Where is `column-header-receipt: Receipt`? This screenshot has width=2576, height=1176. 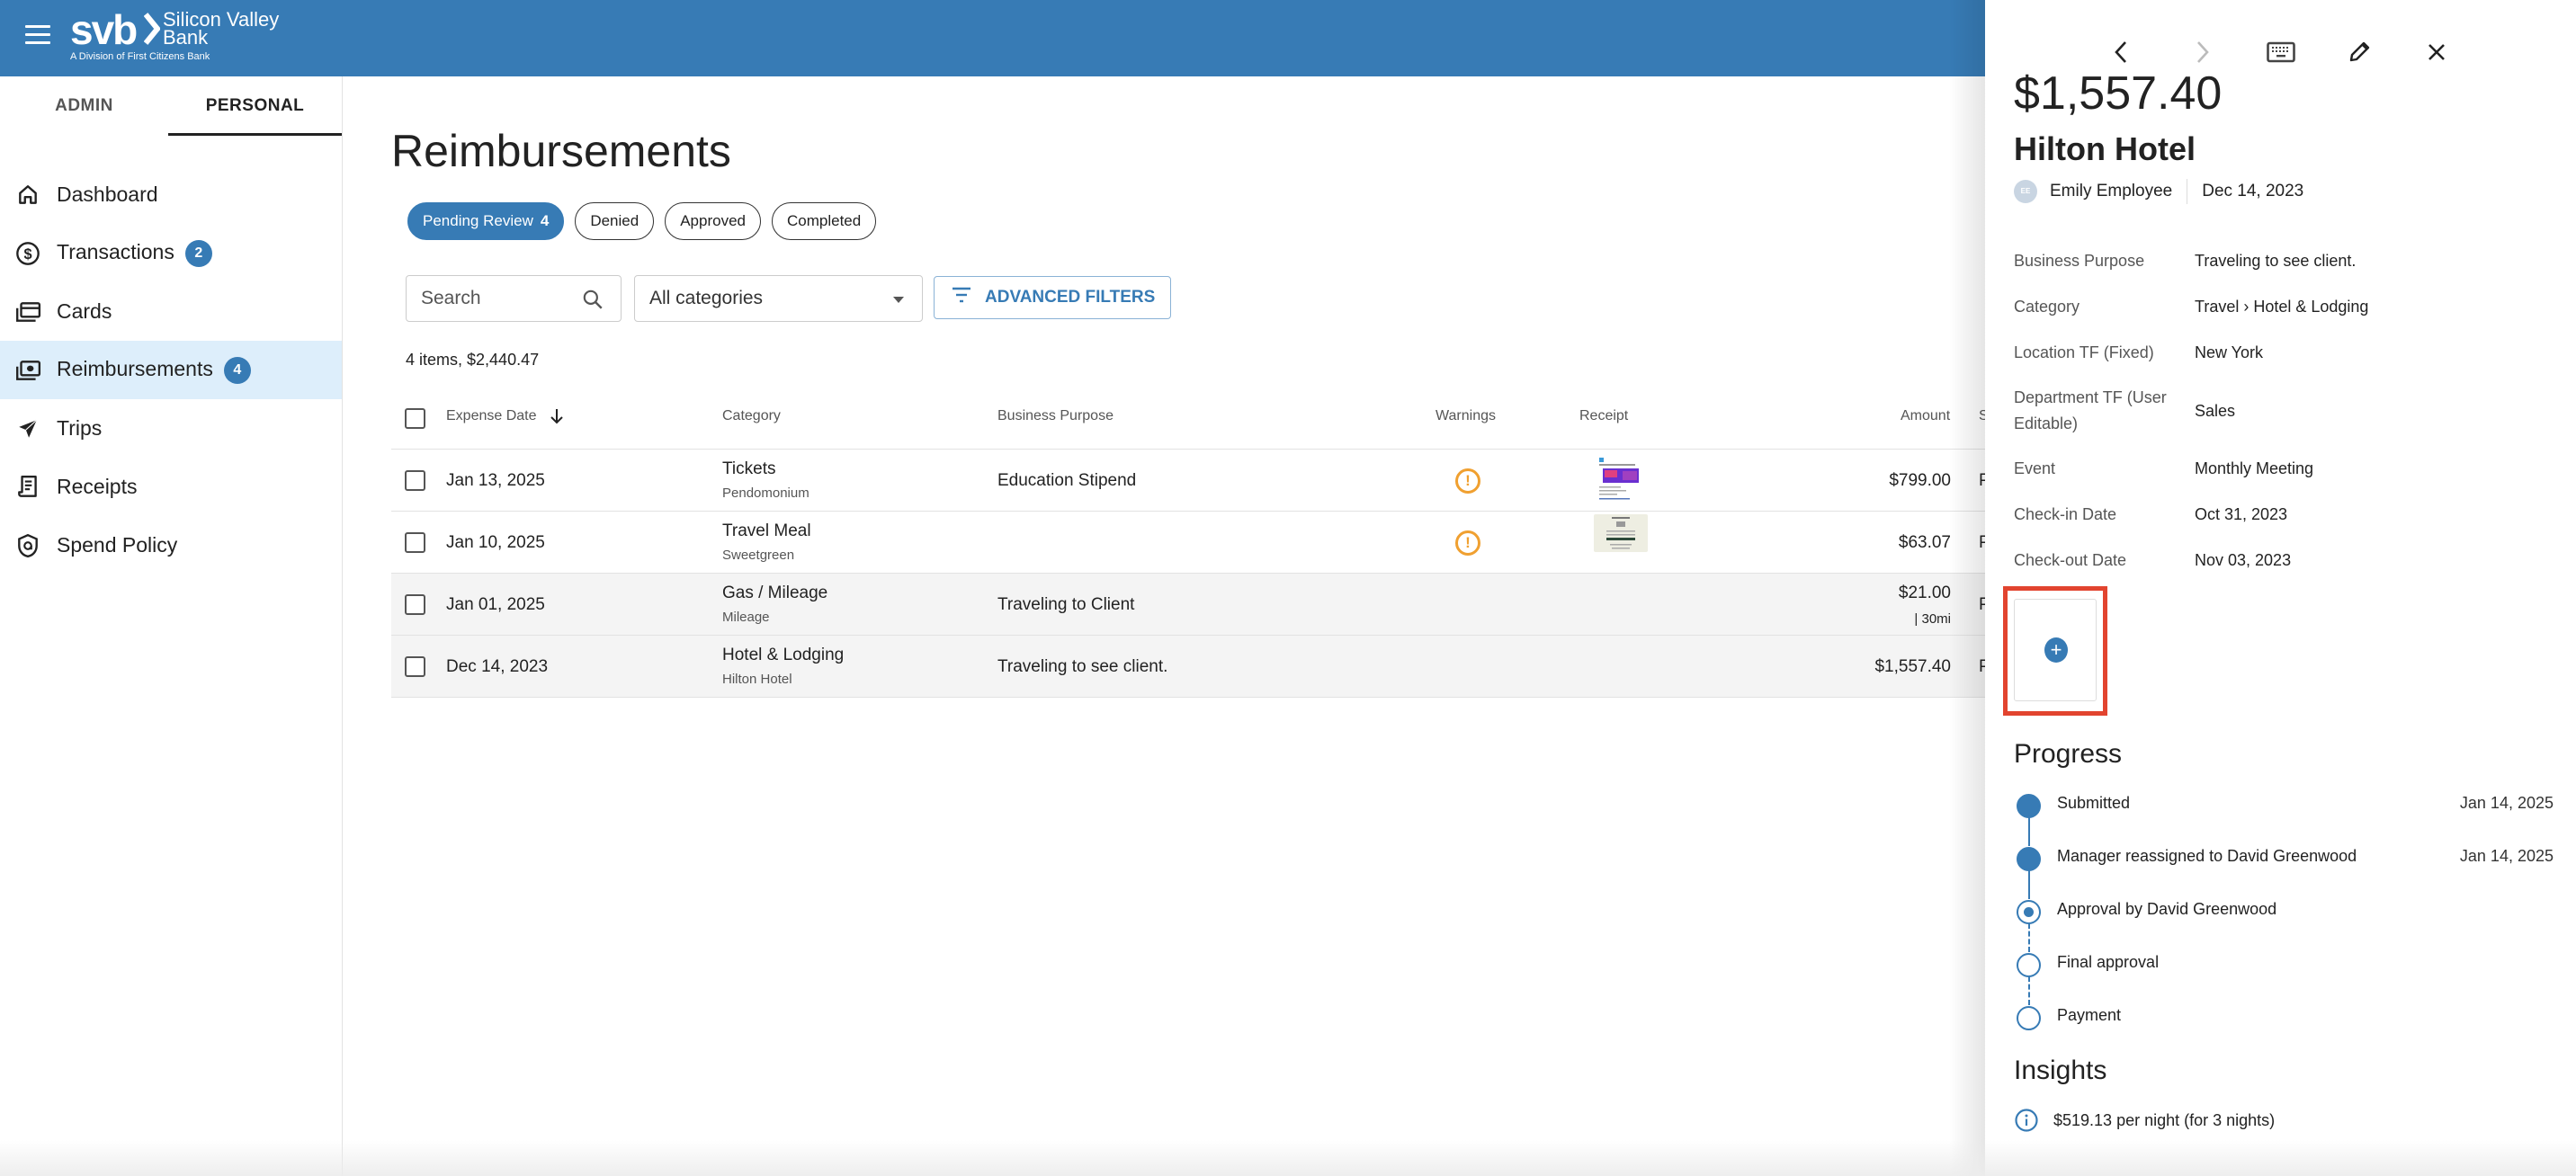 column-header-receipt: Receipt is located at coordinates (1604, 416).